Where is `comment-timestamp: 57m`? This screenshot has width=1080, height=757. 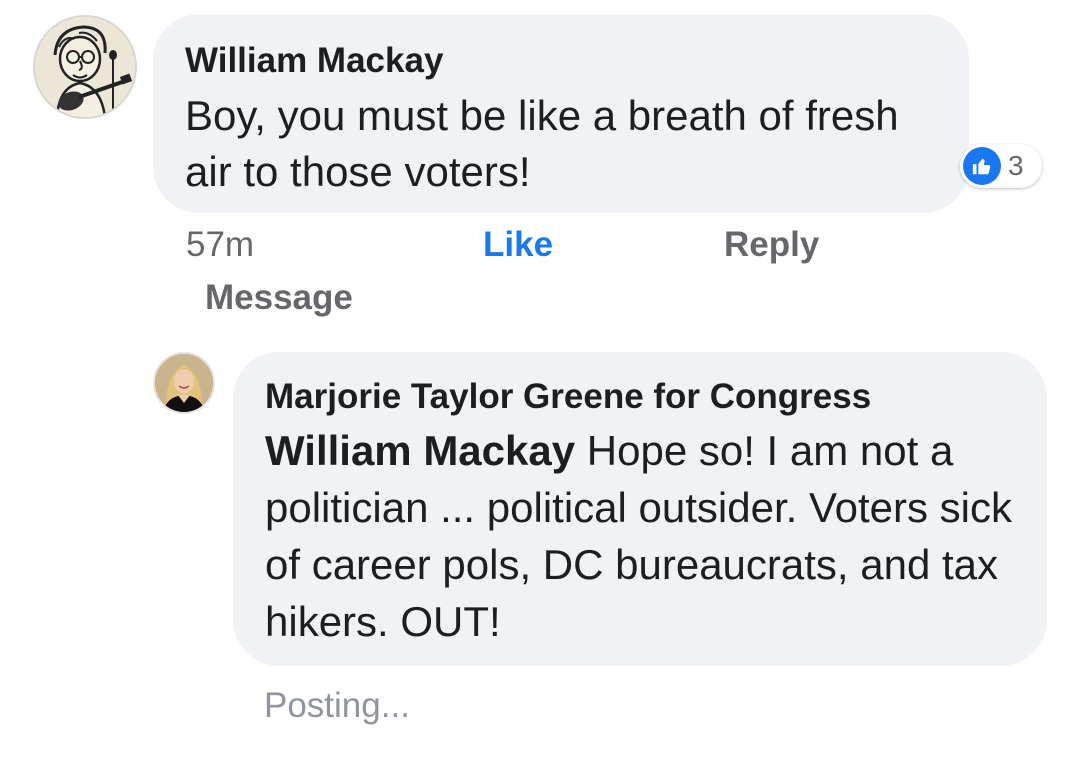 comment-timestamp: 57m is located at coordinates (220, 245).